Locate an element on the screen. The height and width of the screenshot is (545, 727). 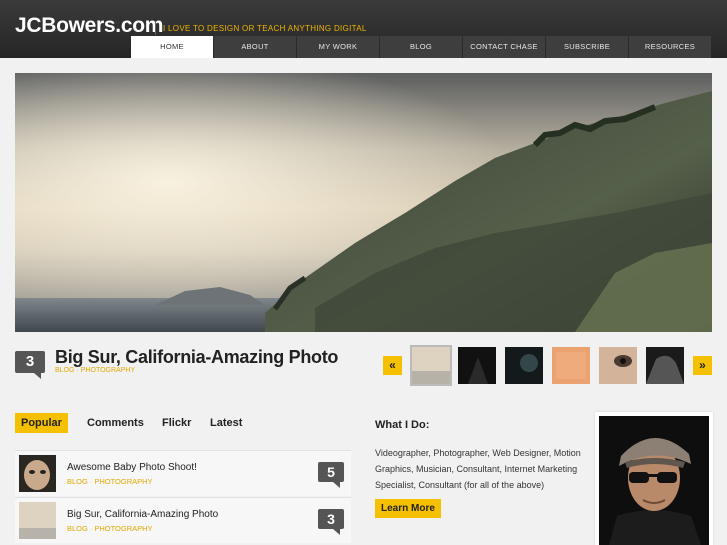
comment-count-badge: 5 is located at coordinates (331, 475).